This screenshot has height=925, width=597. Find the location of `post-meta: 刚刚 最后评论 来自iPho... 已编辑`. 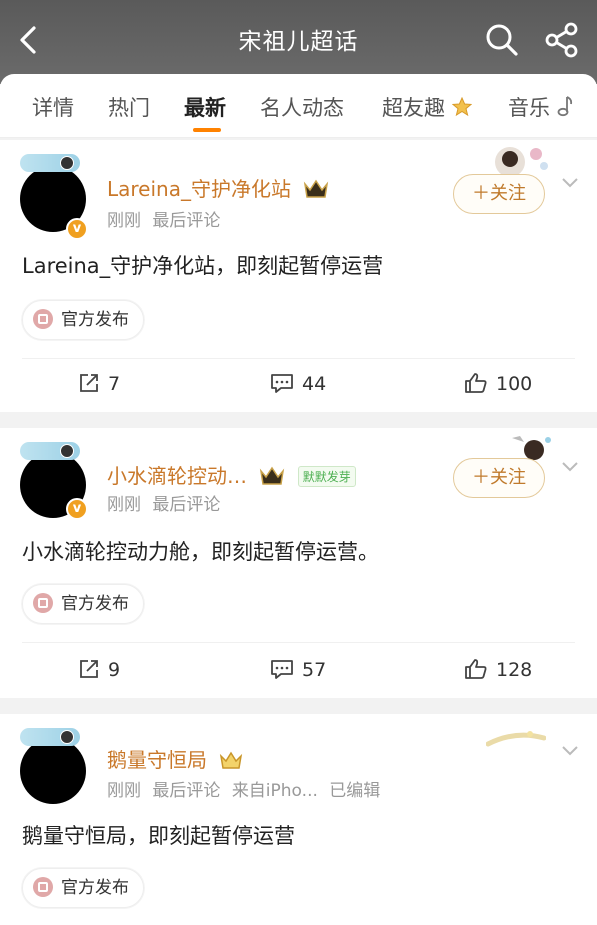

post-meta: 刚刚 最后评论 来自iPho... 已编辑 is located at coordinates (246, 788).